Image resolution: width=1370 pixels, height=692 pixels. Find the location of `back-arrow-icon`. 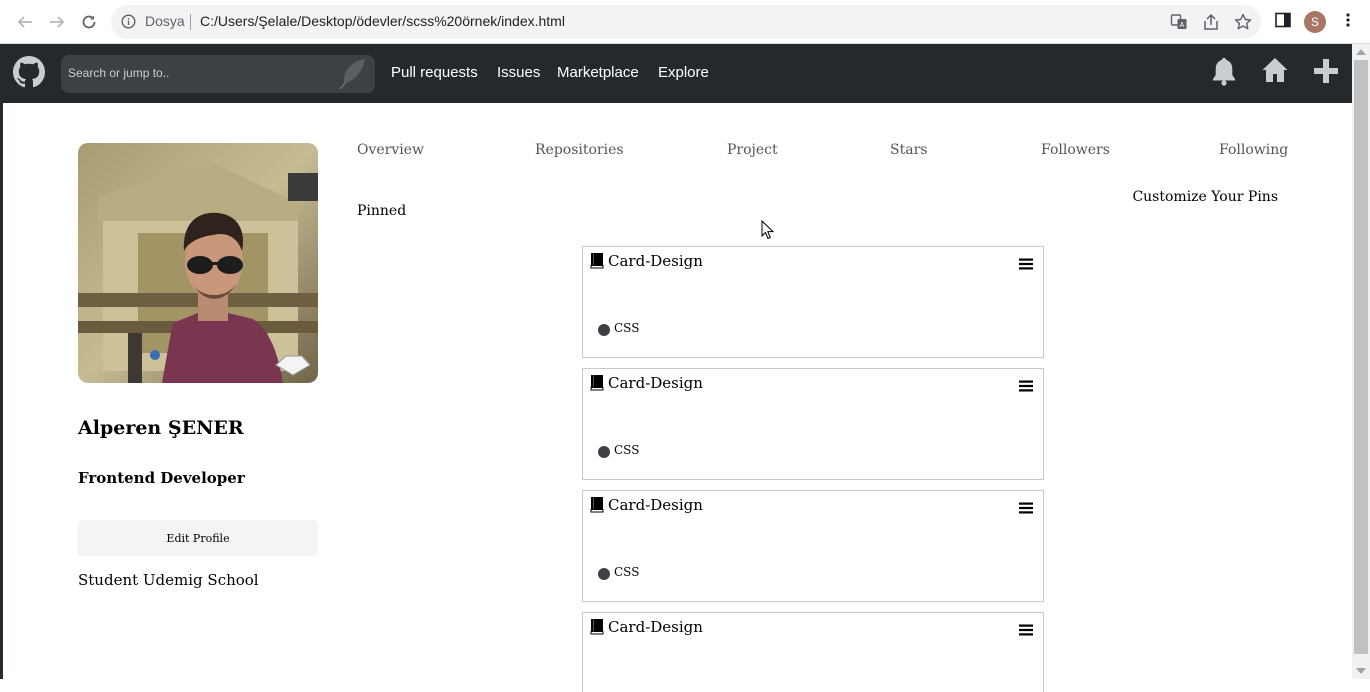

back-arrow-icon is located at coordinates (25, 22).